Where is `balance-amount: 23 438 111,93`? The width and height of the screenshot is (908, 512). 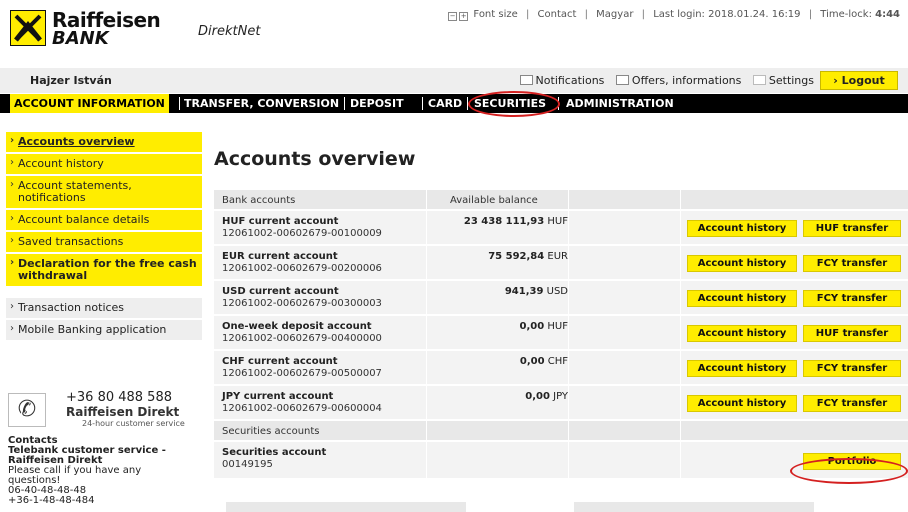
balance-amount: 23 438 111,93 is located at coordinates (504, 221).